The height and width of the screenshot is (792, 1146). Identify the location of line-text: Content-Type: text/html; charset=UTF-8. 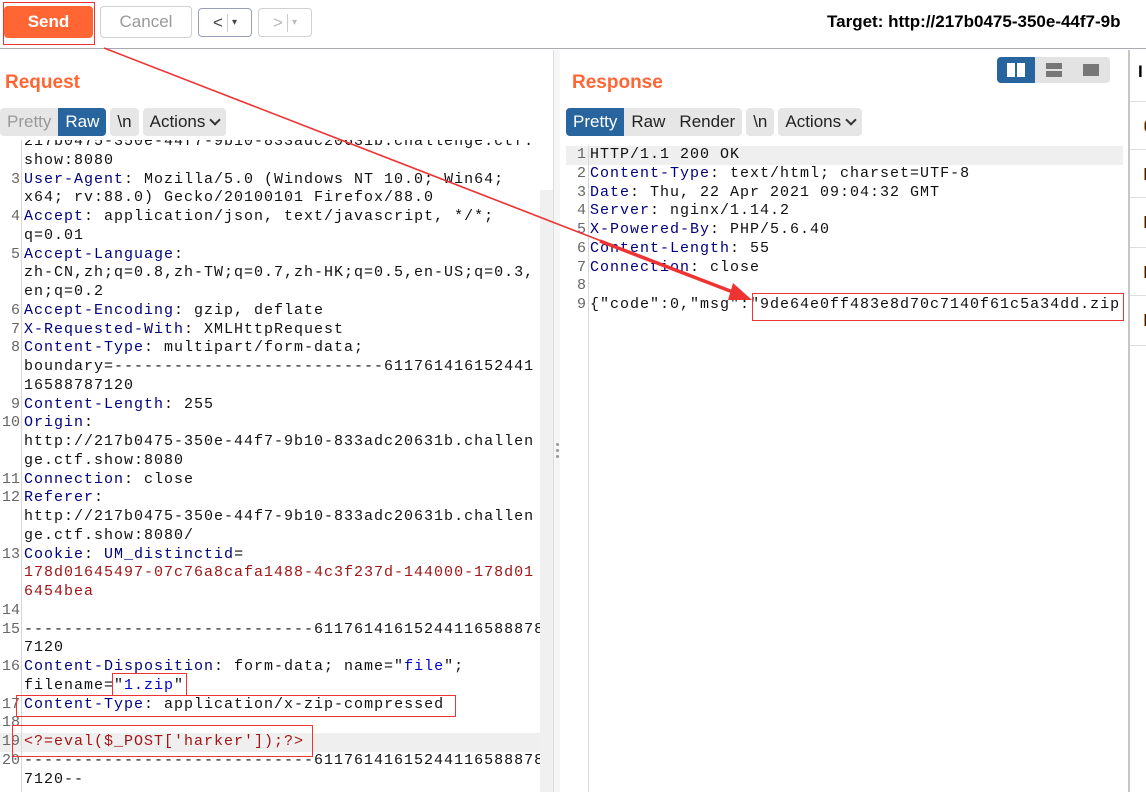
(780, 174).